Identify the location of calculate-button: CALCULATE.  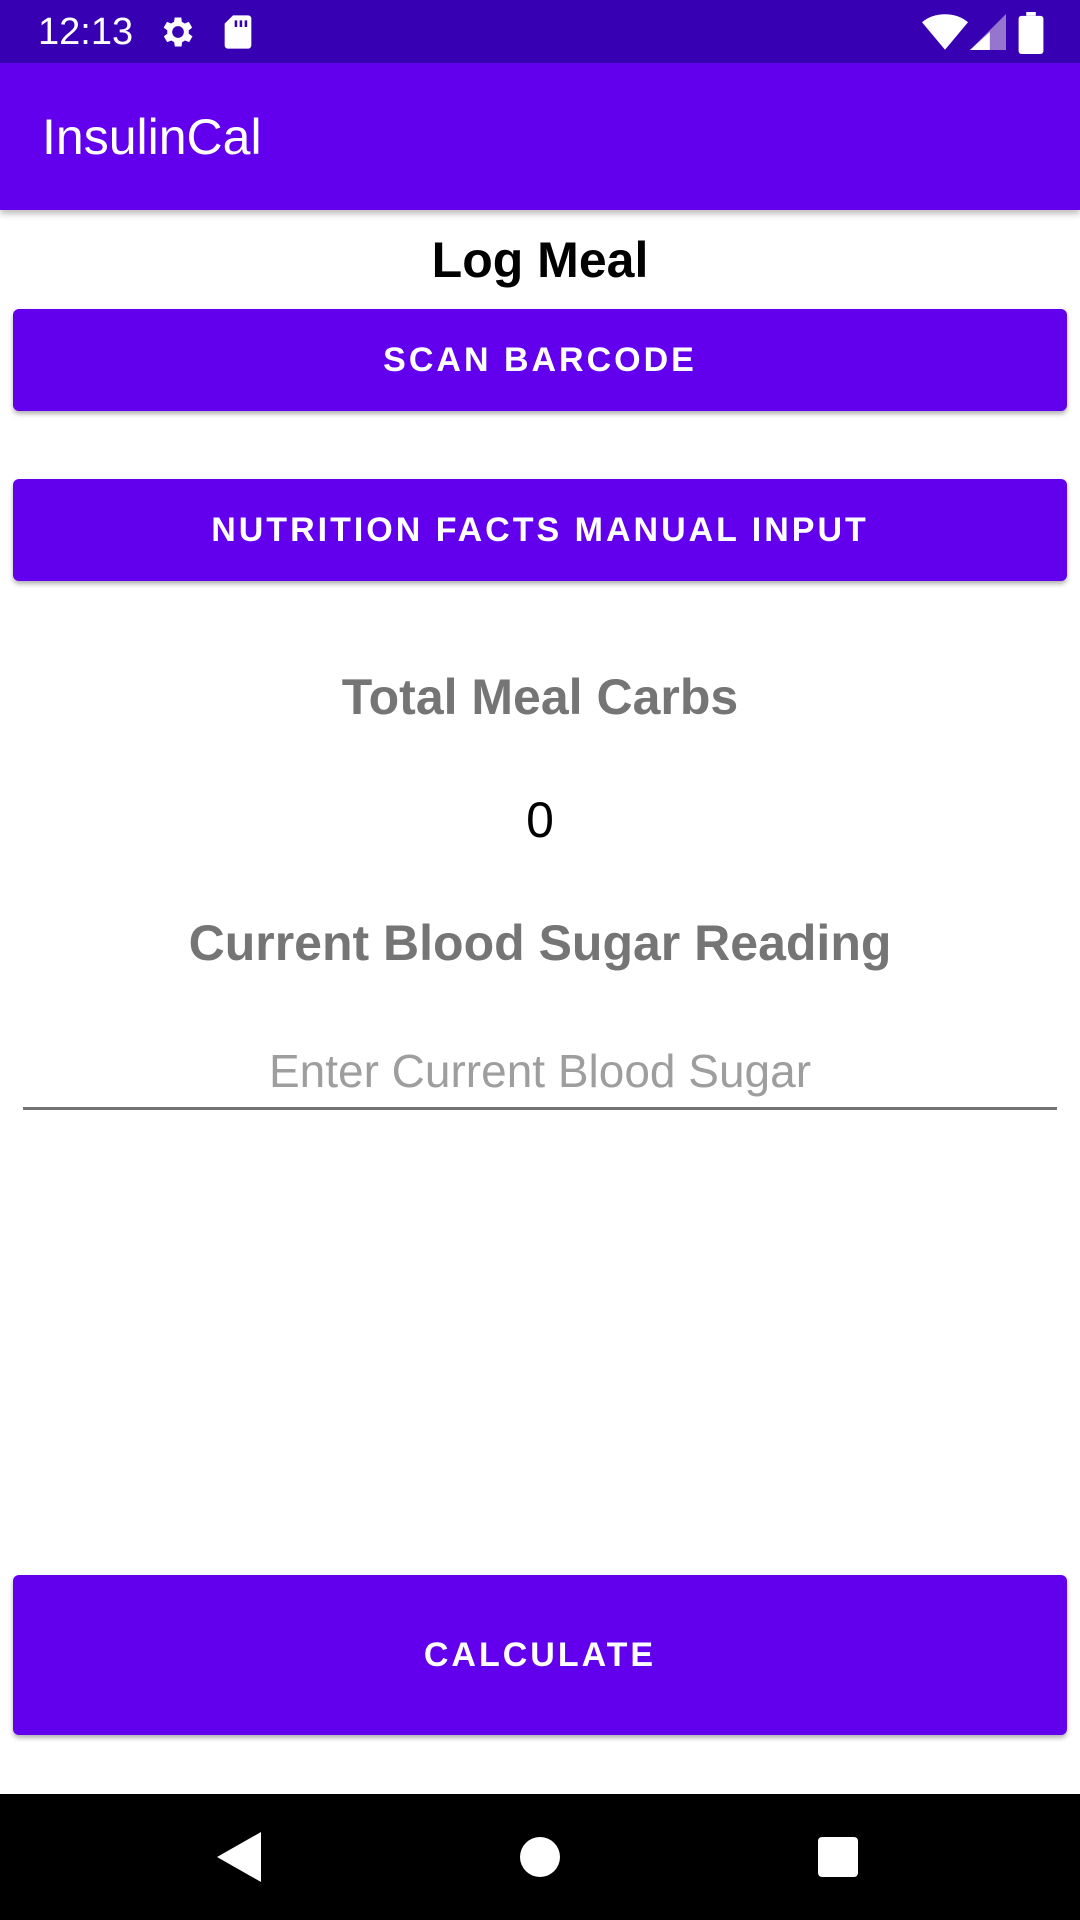
(540, 1655).